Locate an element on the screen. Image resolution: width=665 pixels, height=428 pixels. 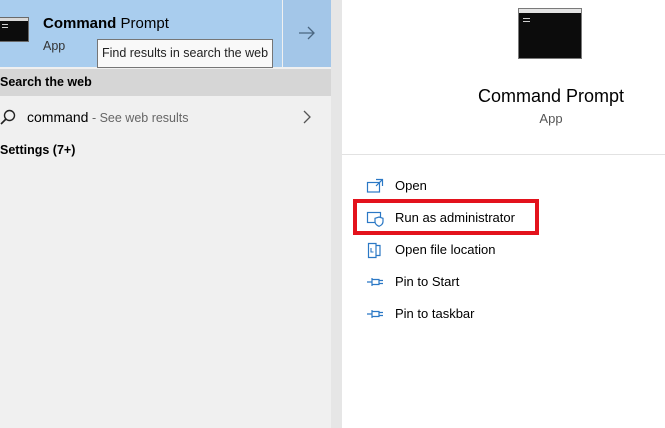
best-match-title-rest: Prompt is located at coordinates (142, 23).